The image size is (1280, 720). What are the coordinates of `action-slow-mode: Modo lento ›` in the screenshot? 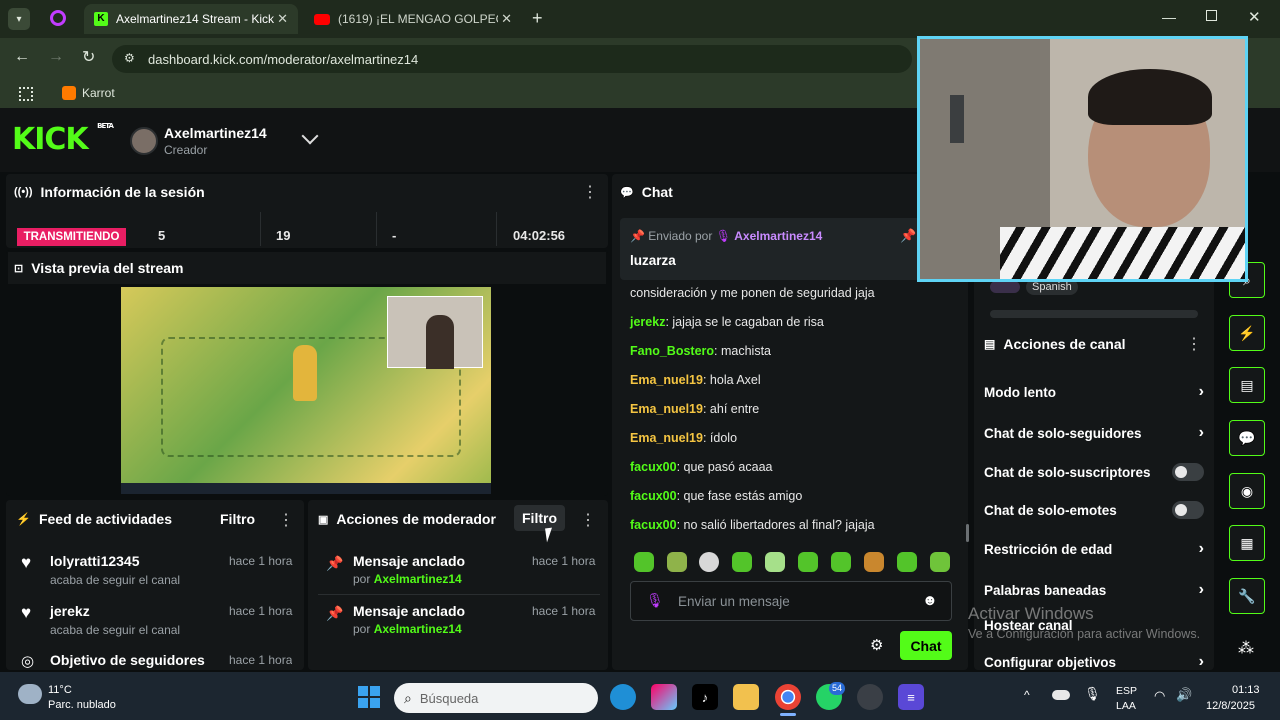 It's located at (1094, 392).